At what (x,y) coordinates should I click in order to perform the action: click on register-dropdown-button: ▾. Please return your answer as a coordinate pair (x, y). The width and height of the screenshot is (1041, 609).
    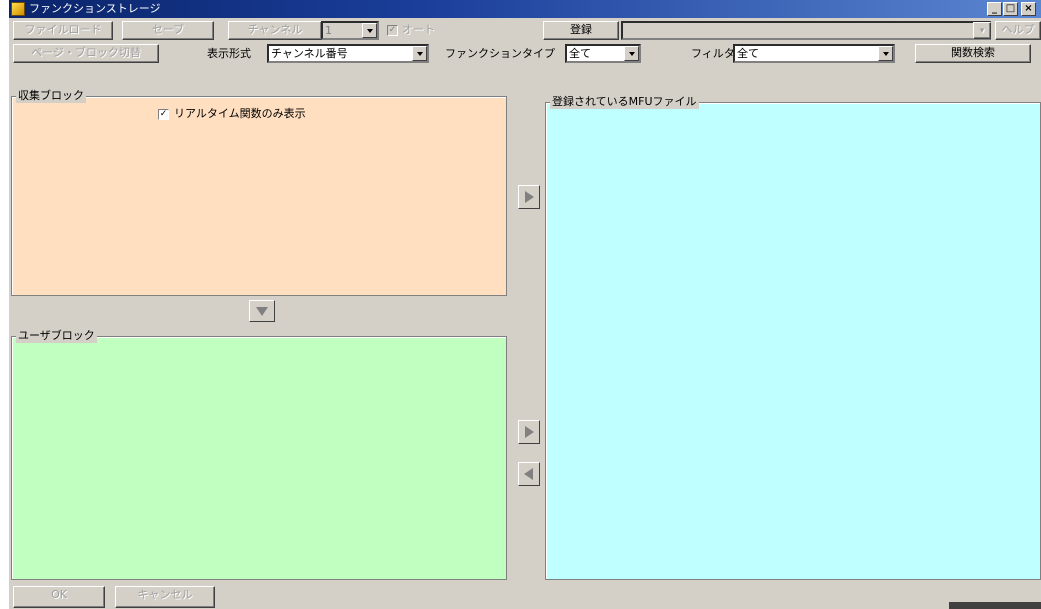
    Looking at the image, I should click on (982, 30).